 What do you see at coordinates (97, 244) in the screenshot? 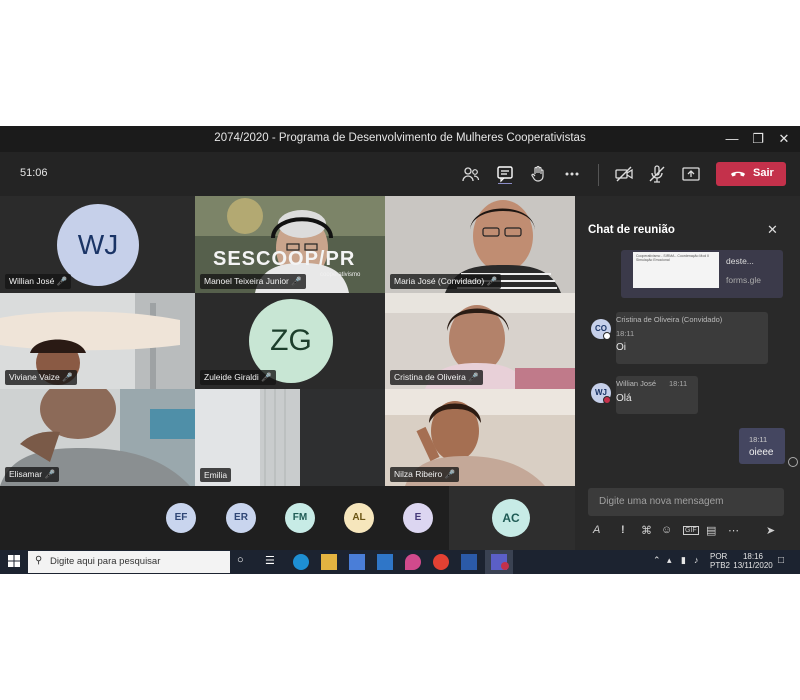
I see `participant-tile: WJ Willian José 🎤` at bounding box center [97, 244].